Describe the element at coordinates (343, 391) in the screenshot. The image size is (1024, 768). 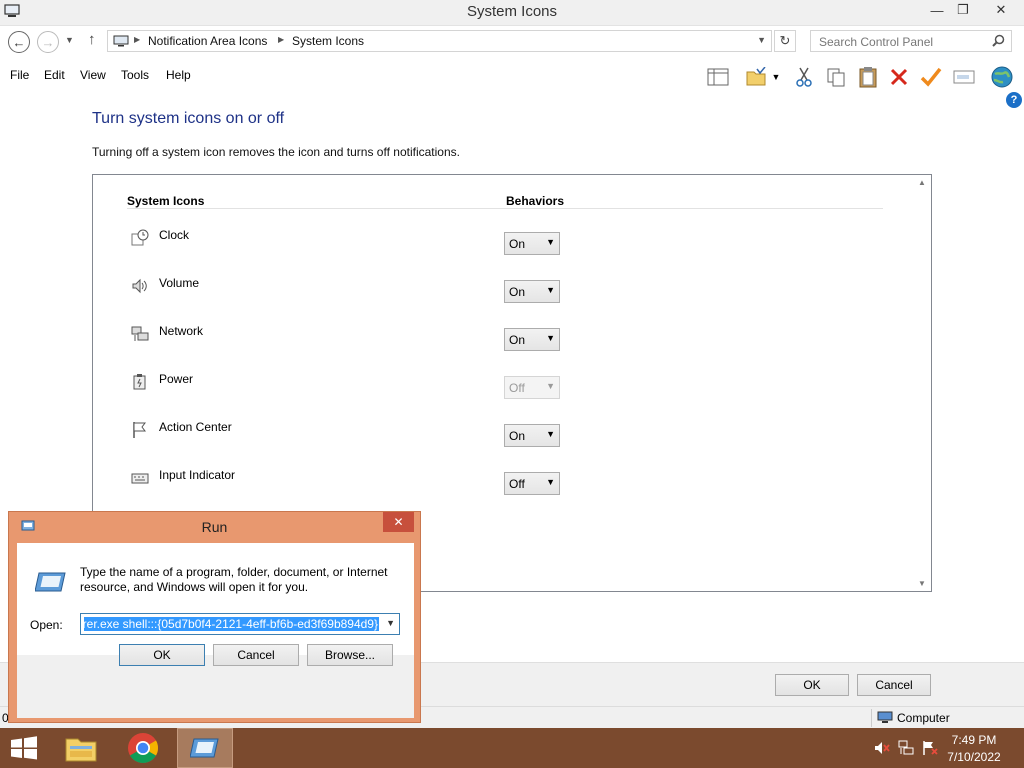
I see `system-icon-row-power: Power Off ▼` at that location.